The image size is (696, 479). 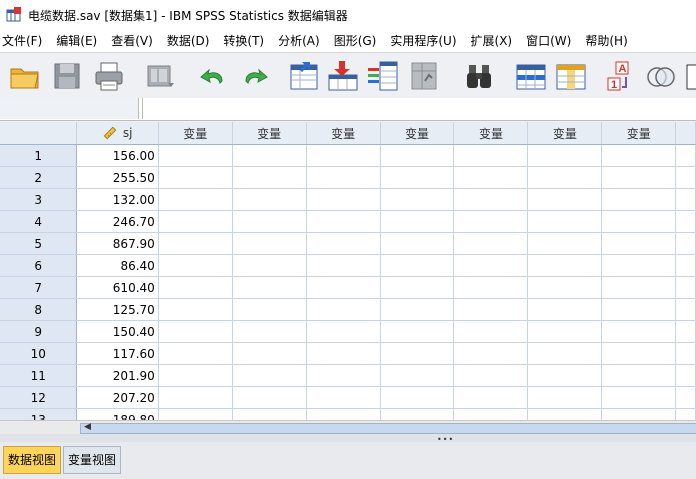 What do you see at coordinates (383, 76) in the screenshot?
I see `variables-icon` at bounding box center [383, 76].